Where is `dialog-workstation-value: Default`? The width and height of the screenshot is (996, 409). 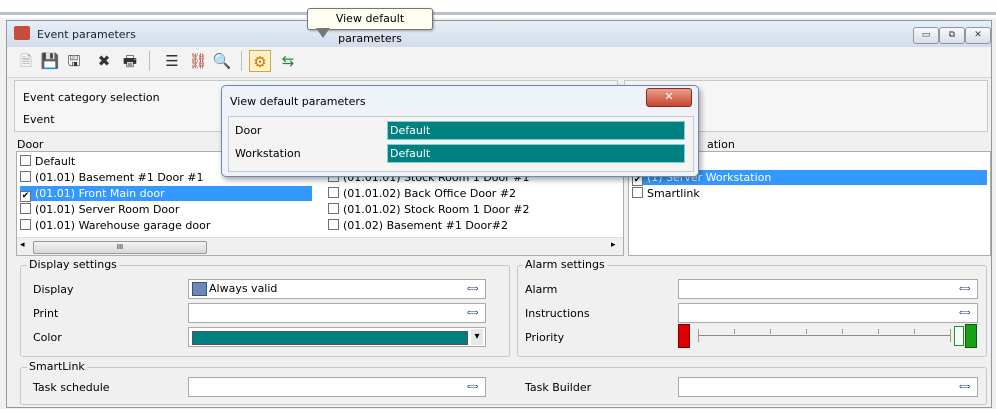 dialog-workstation-value: Default is located at coordinates (536, 153).